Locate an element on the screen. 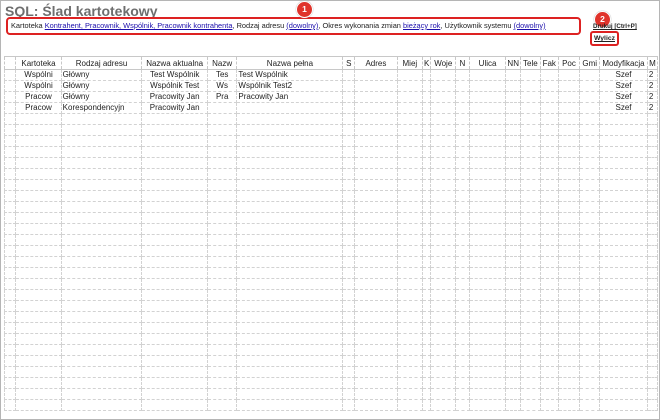 Image resolution: width=660 pixels, height=420 pixels. uzytkownik-filter-link: (dowolny) is located at coordinates (530, 25).